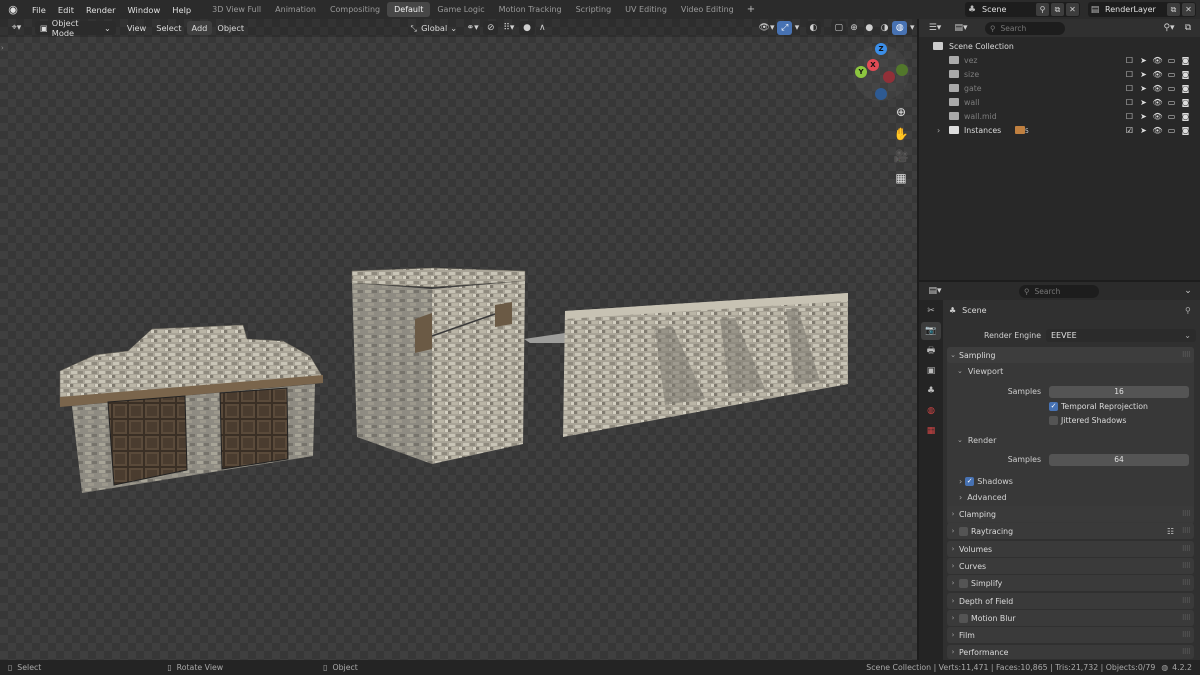 Image resolution: width=1200 pixels, height=675 pixels. What do you see at coordinates (1070, 549) in the screenshot?
I see `panel-volumes: › Volumes ⠿⠿` at bounding box center [1070, 549].